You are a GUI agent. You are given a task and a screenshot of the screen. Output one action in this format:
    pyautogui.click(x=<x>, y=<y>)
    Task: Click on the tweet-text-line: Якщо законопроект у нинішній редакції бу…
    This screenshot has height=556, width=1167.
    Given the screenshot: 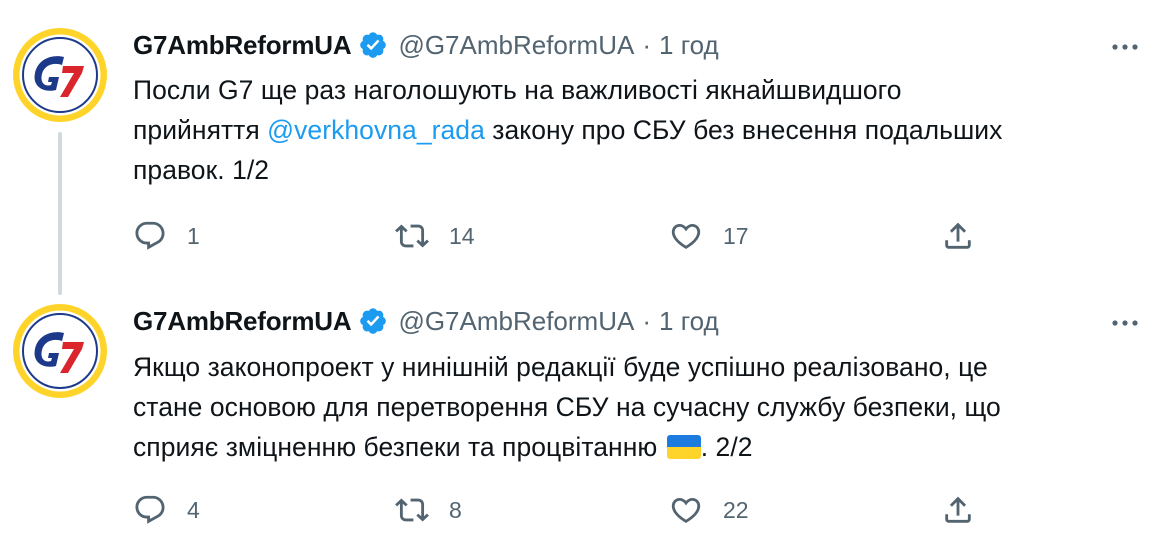 What is the action you would take?
    pyautogui.click(x=560, y=367)
    